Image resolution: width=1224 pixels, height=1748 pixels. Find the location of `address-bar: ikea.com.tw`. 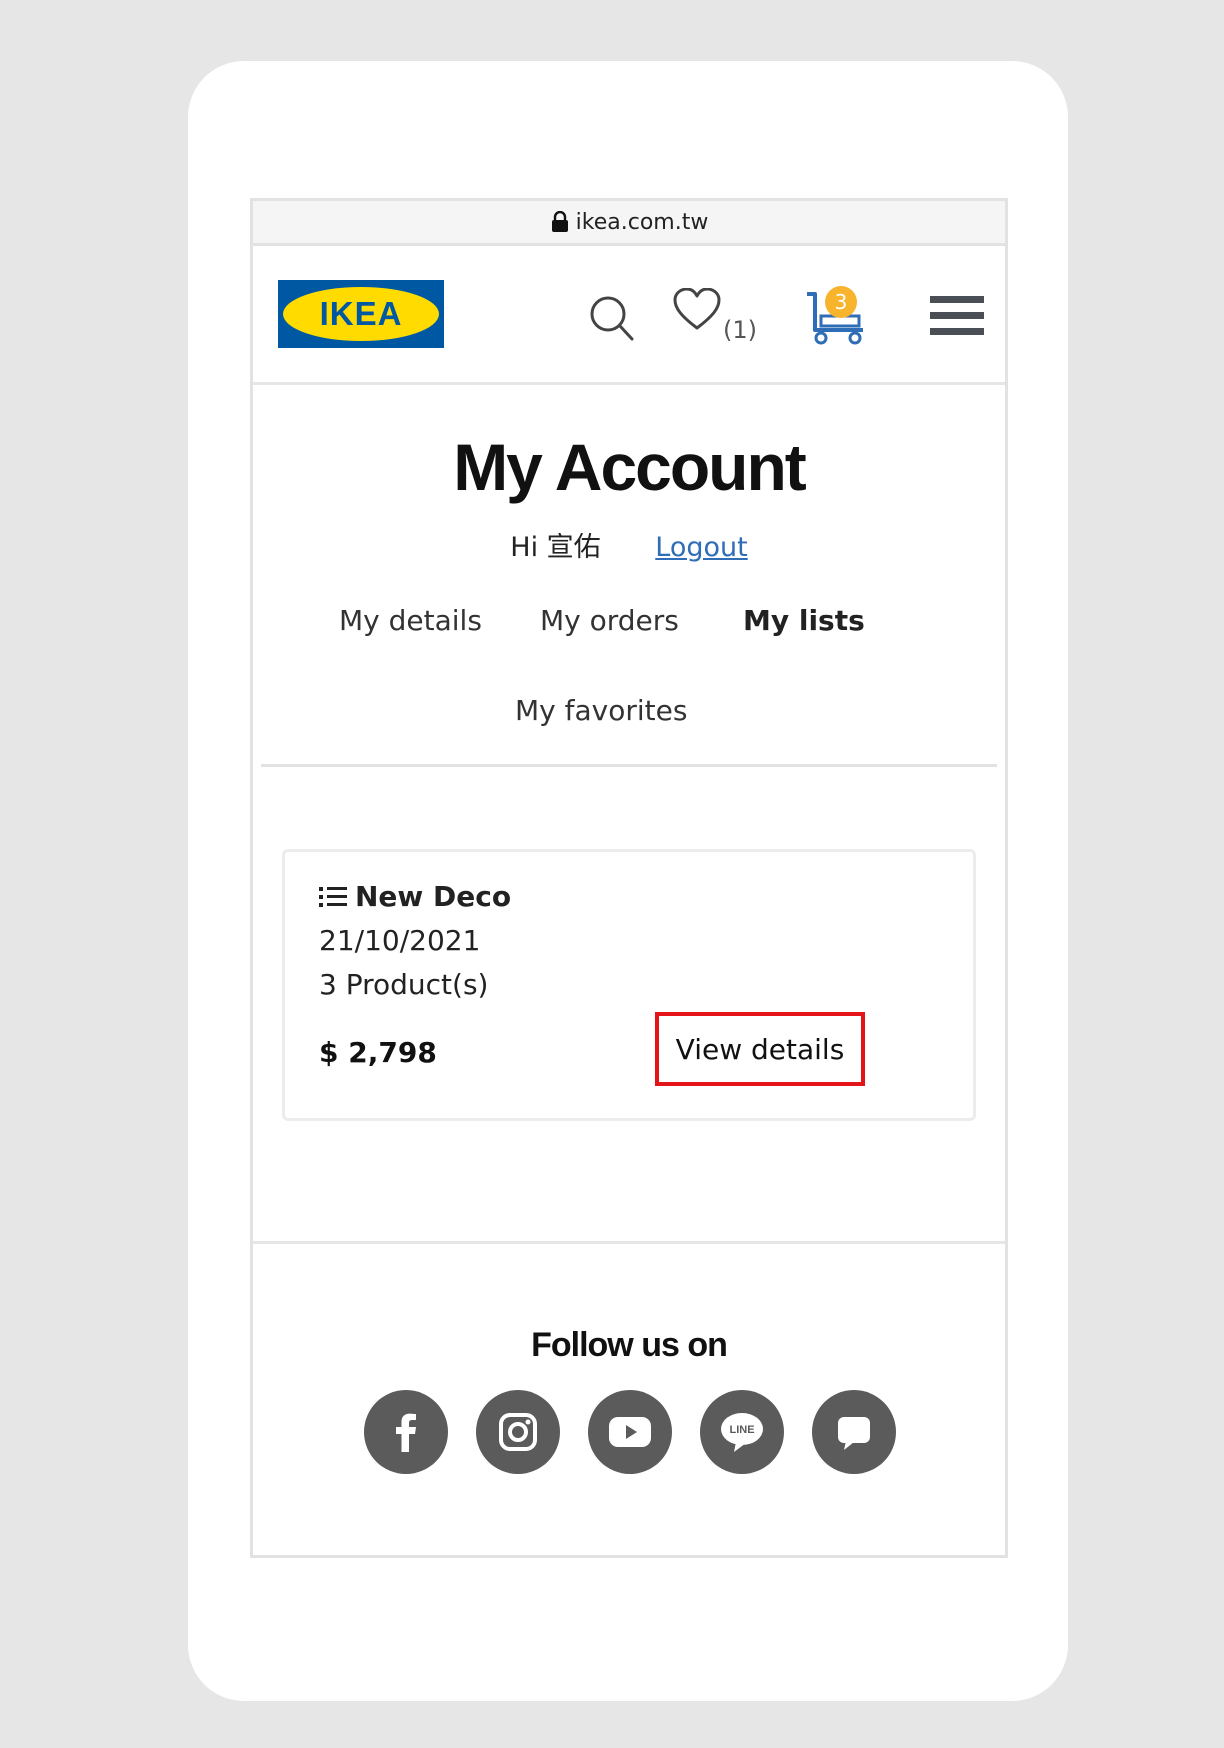

address-bar: ikea.com.tw is located at coordinates (629, 223).